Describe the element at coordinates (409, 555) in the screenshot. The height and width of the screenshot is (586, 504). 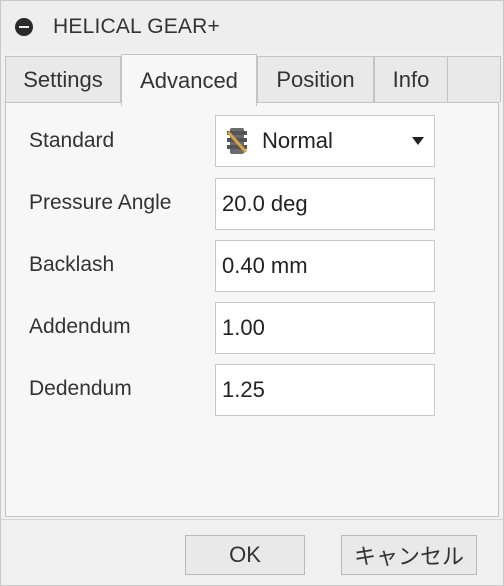
I see `cancel-button: キャンセル` at that location.